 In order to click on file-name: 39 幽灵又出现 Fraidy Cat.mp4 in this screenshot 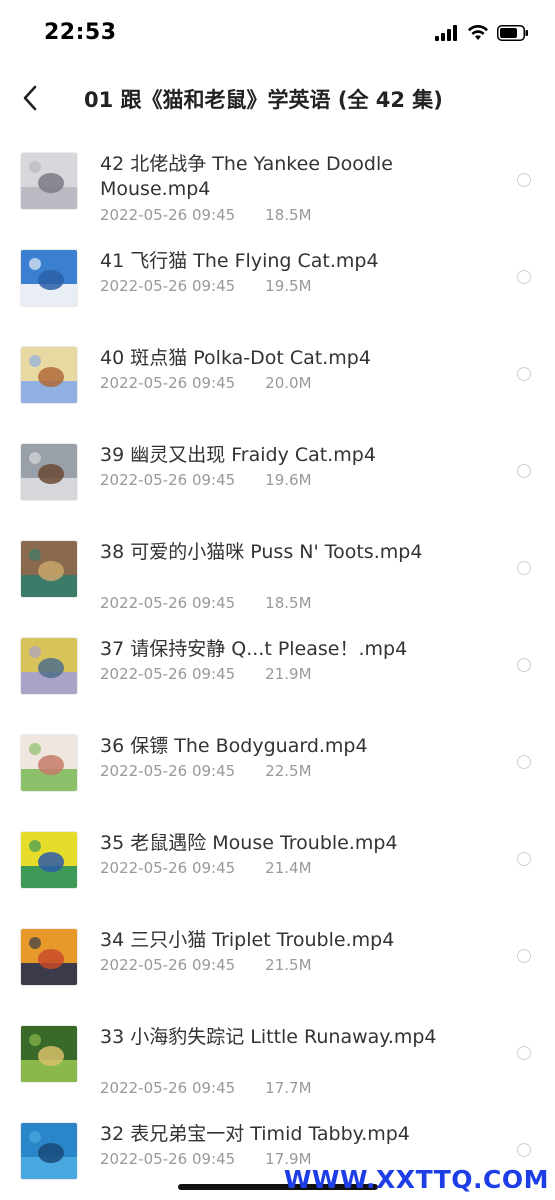, I will do `click(238, 455)`.